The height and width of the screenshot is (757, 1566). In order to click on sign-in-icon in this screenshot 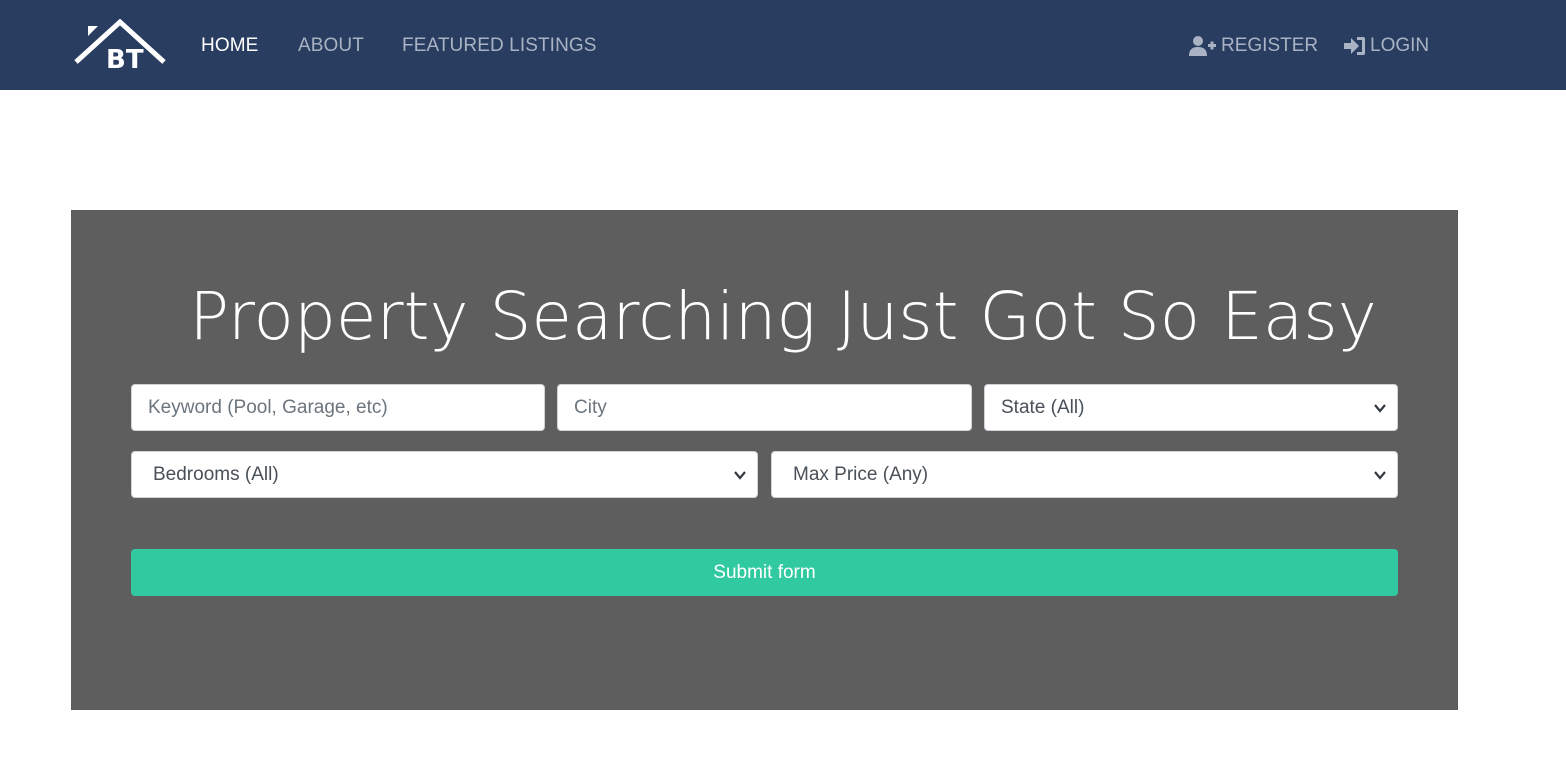, I will do `click(1355, 46)`.